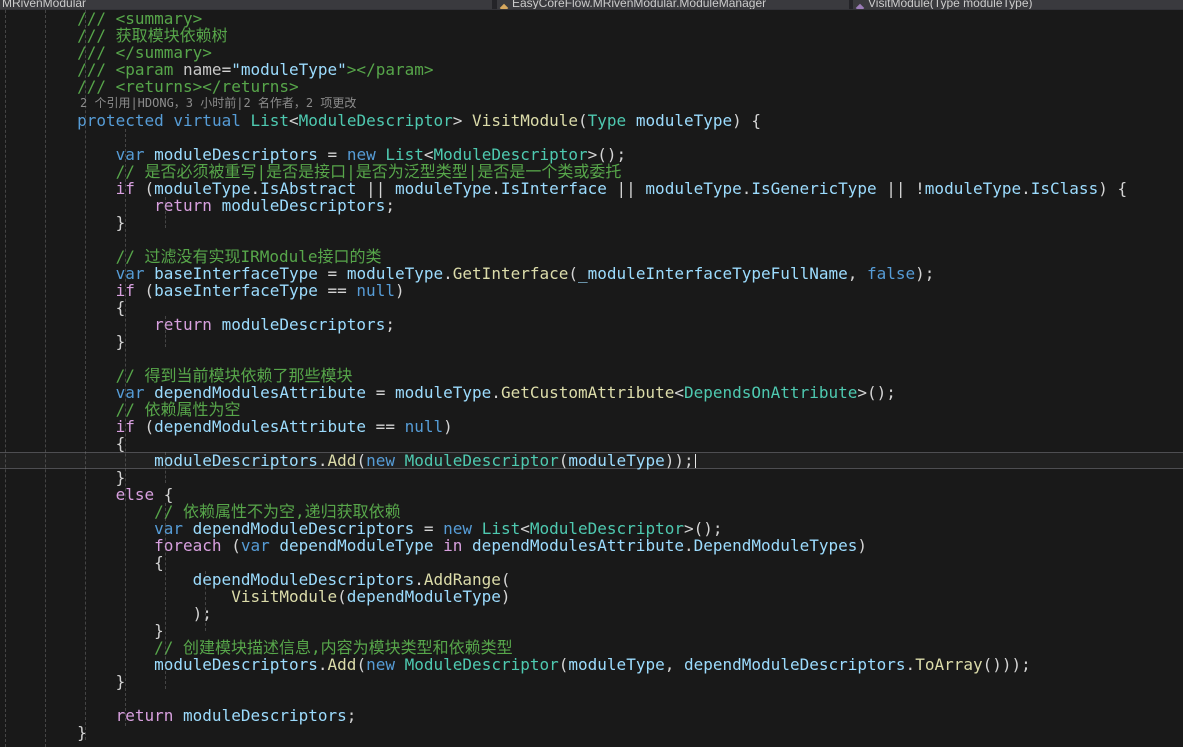 Image resolution: width=1183 pixels, height=747 pixels. I want to click on code-token: IsGenericType, so click(814, 188).